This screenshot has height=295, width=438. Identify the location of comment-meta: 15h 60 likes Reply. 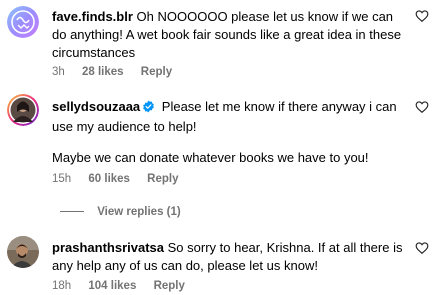
(115, 179).